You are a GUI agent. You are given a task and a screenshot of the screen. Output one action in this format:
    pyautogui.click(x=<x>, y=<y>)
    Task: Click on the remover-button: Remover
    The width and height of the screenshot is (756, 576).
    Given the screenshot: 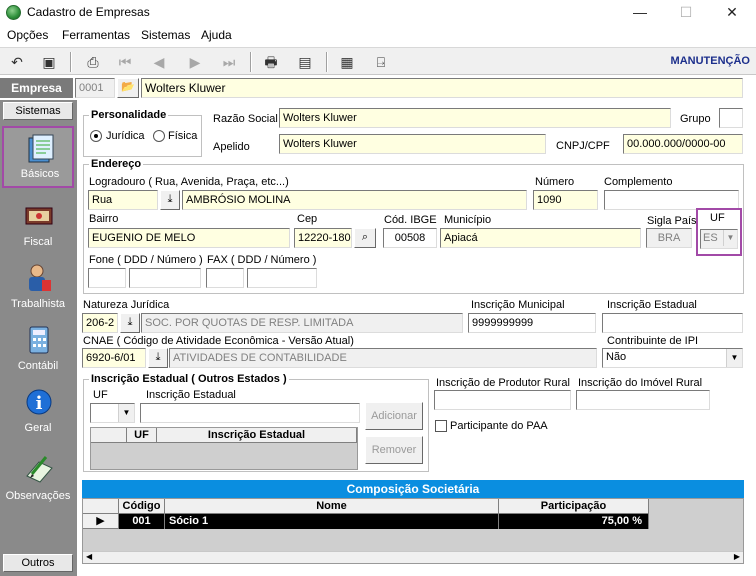 What is the action you would take?
    pyautogui.click(x=394, y=450)
    